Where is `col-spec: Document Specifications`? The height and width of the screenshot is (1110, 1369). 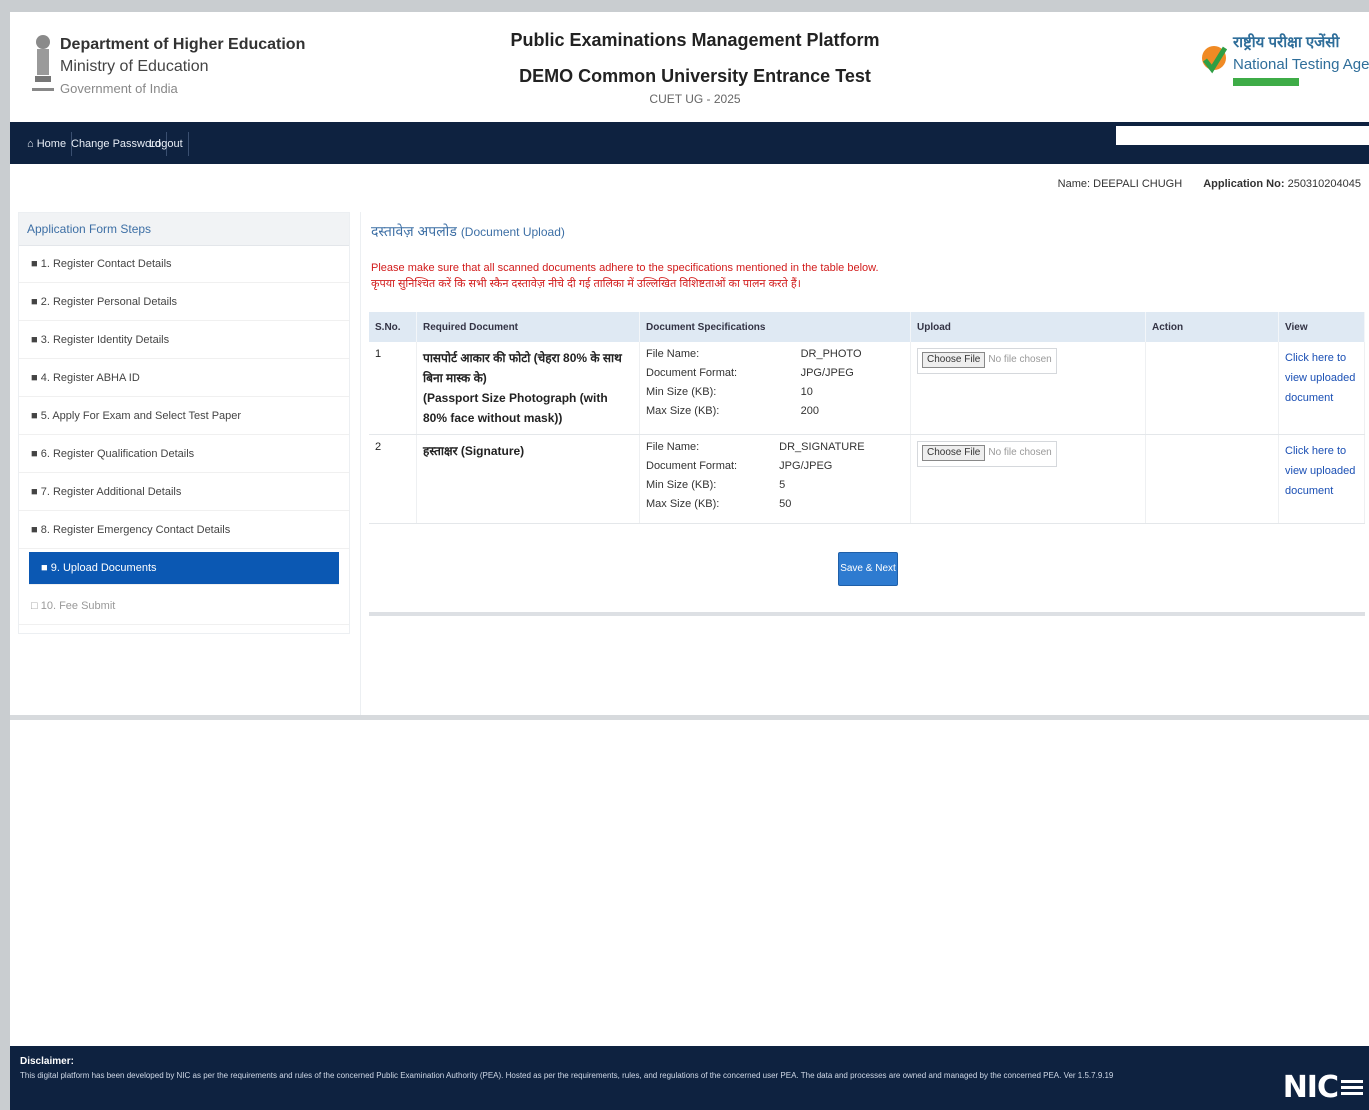 col-spec: Document Specifications is located at coordinates (775, 327).